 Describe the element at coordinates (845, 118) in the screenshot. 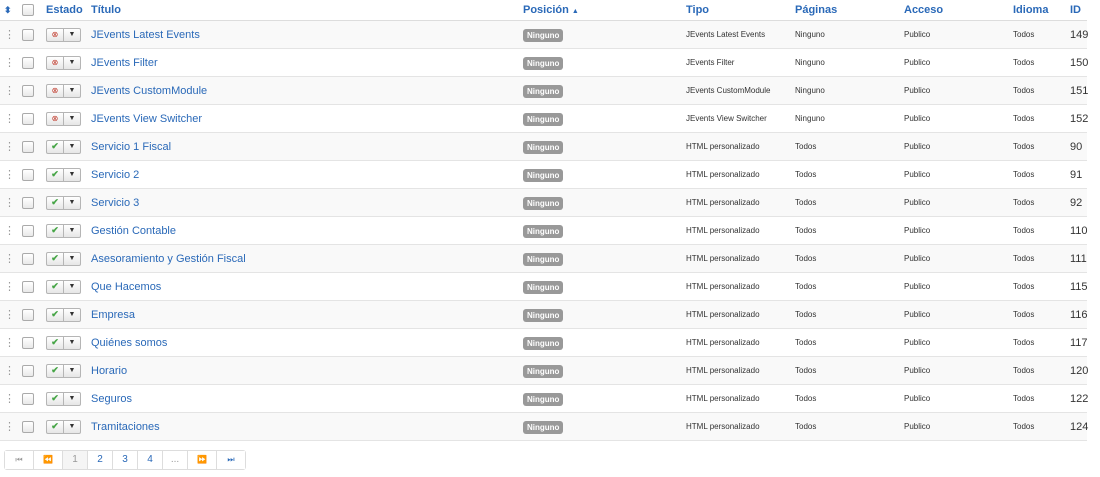

I see `pages-cell: Ninguno` at that location.